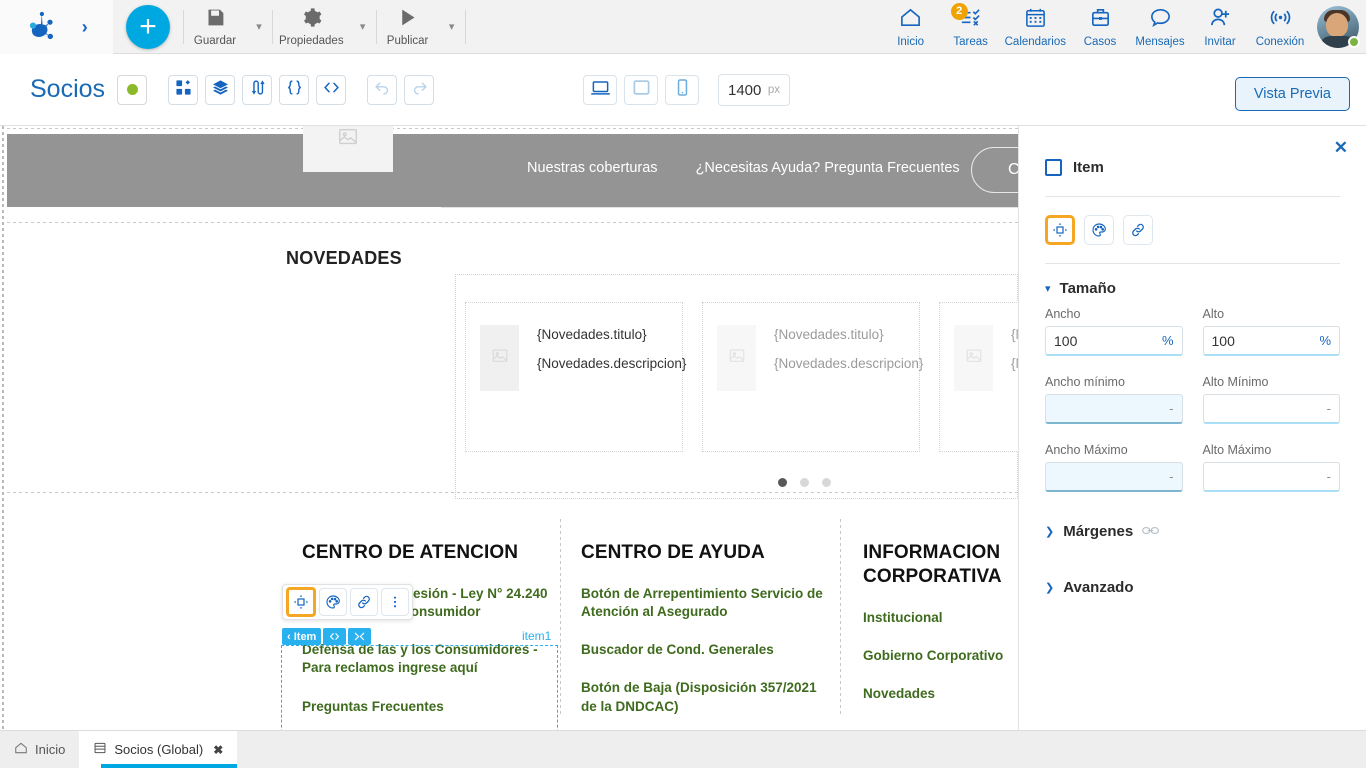  I want to click on footer-heading: CENTRO DE ATENCION, so click(410, 552).